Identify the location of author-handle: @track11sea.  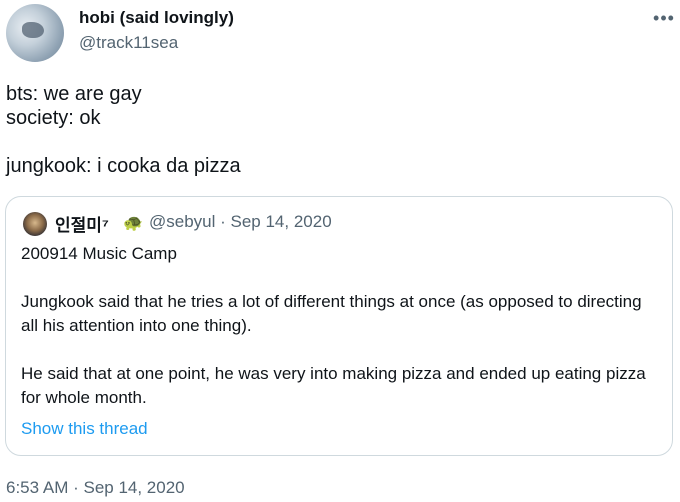
(128, 43).